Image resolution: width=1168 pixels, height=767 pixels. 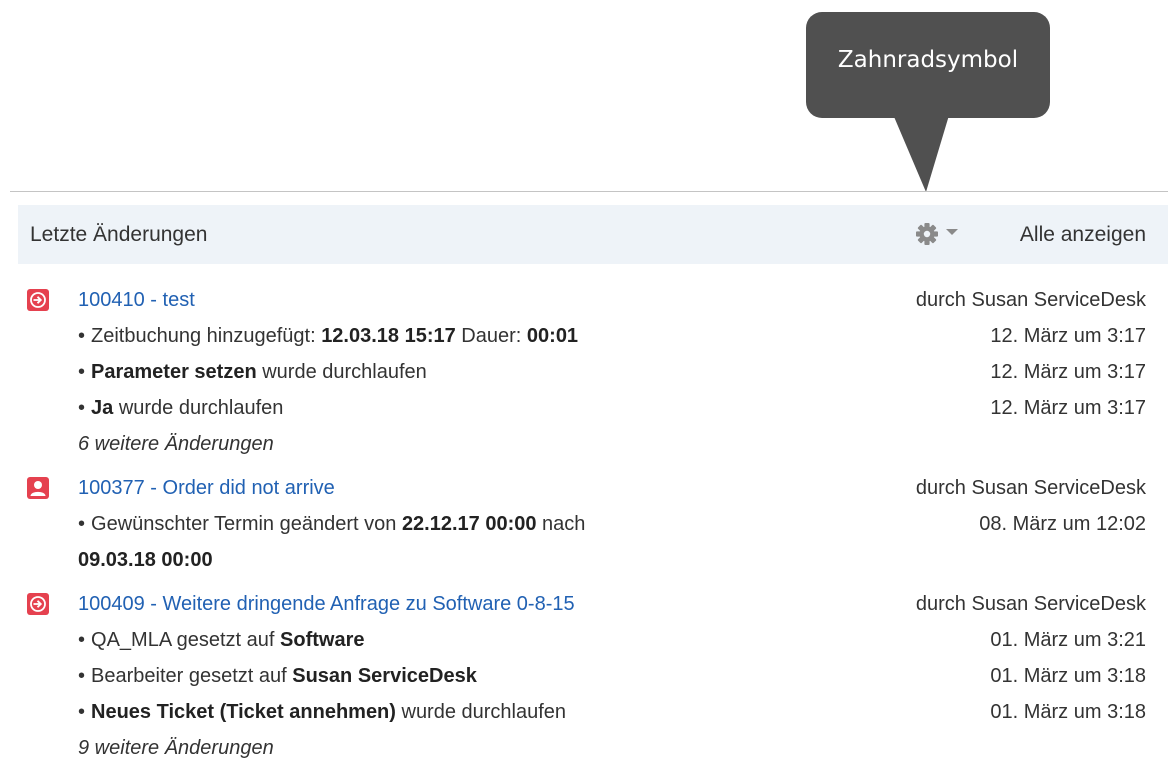 I want to click on caret-down-icon, so click(x=952, y=232).